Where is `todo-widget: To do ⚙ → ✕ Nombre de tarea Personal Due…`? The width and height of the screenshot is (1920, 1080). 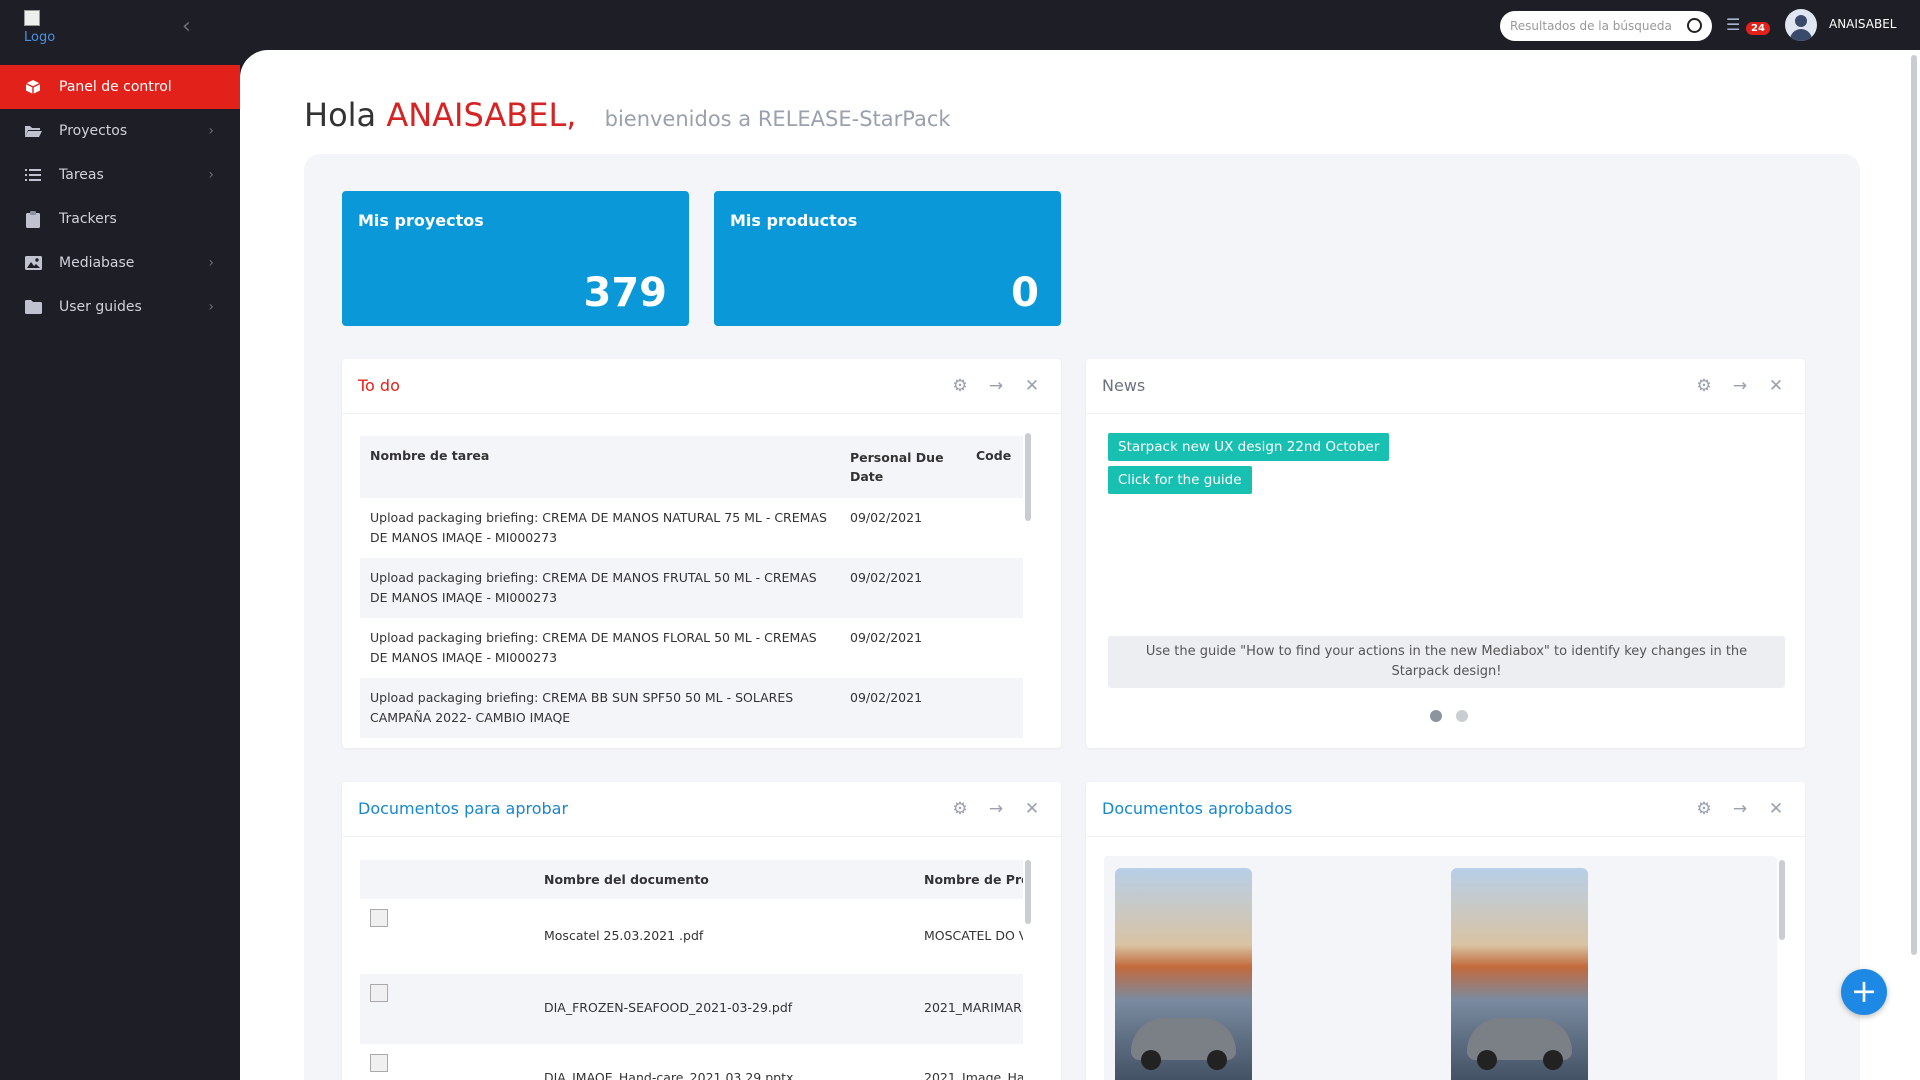 todo-widget: To do ⚙ → ✕ Nombre de tarea Personal Due… is located at coordinates (701, 553).